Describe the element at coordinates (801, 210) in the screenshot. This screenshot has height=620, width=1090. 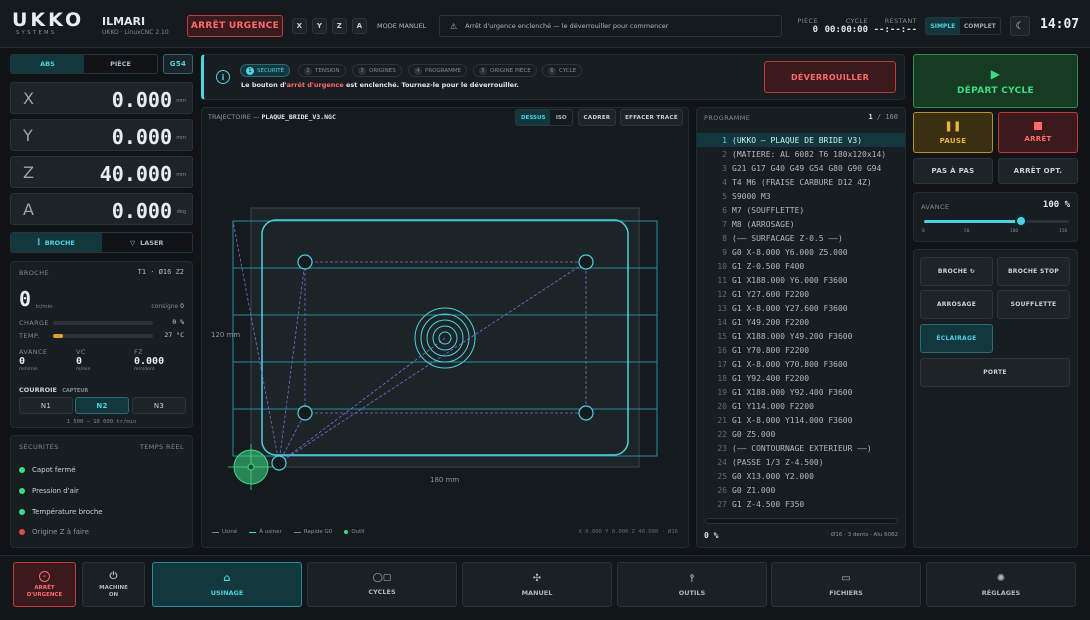
I see `gcode-line: 6 M7 (SOUFFLETTE)` at that location.